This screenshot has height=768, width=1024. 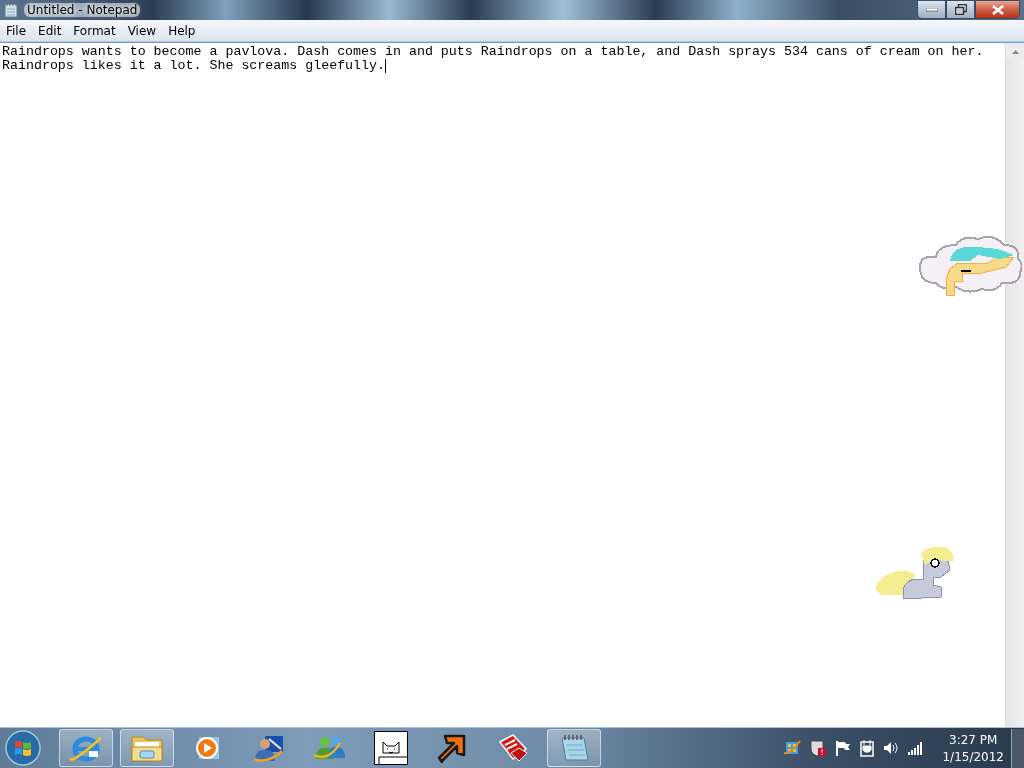 I want to click on up-arrow-icon, so click(x=1015, y=51).